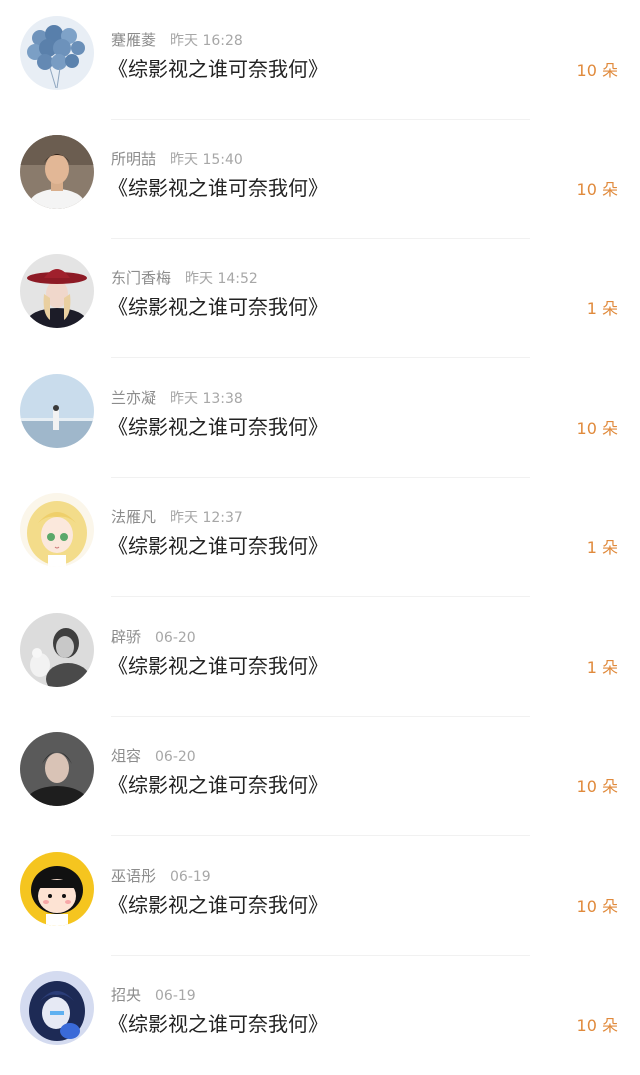 The image size is (640, 1075). What do you see at coordinates (141, 278) in the screenshot?
I see `sender-name: 东门香梅` at bounding box center [141, 278].